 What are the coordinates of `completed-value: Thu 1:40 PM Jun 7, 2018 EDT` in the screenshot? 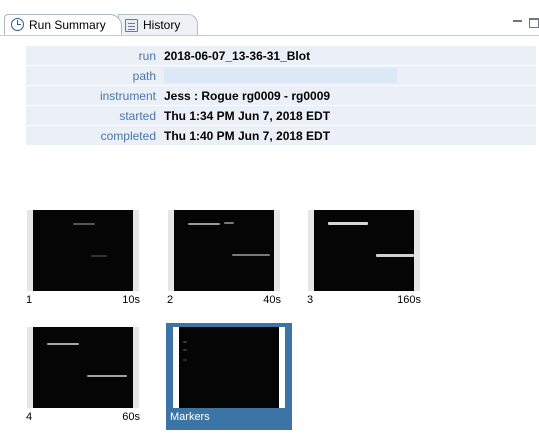 It's located at (247, 135).